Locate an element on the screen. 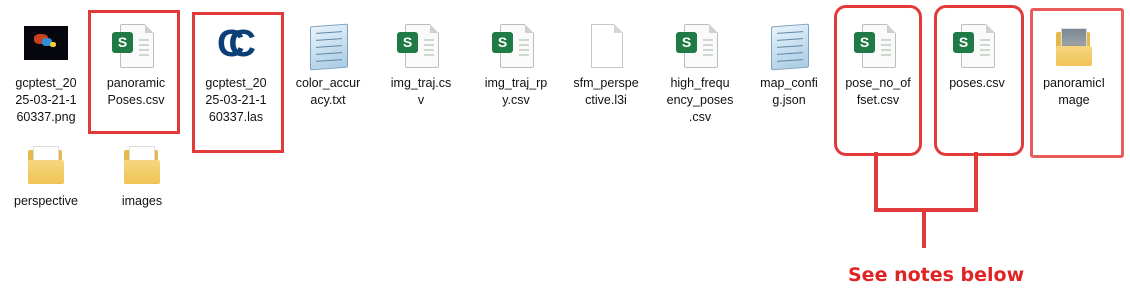 Image resolution: width=1130 pixels, height=306 pixels. file-name-line: v is located at coordinates (421, 100).